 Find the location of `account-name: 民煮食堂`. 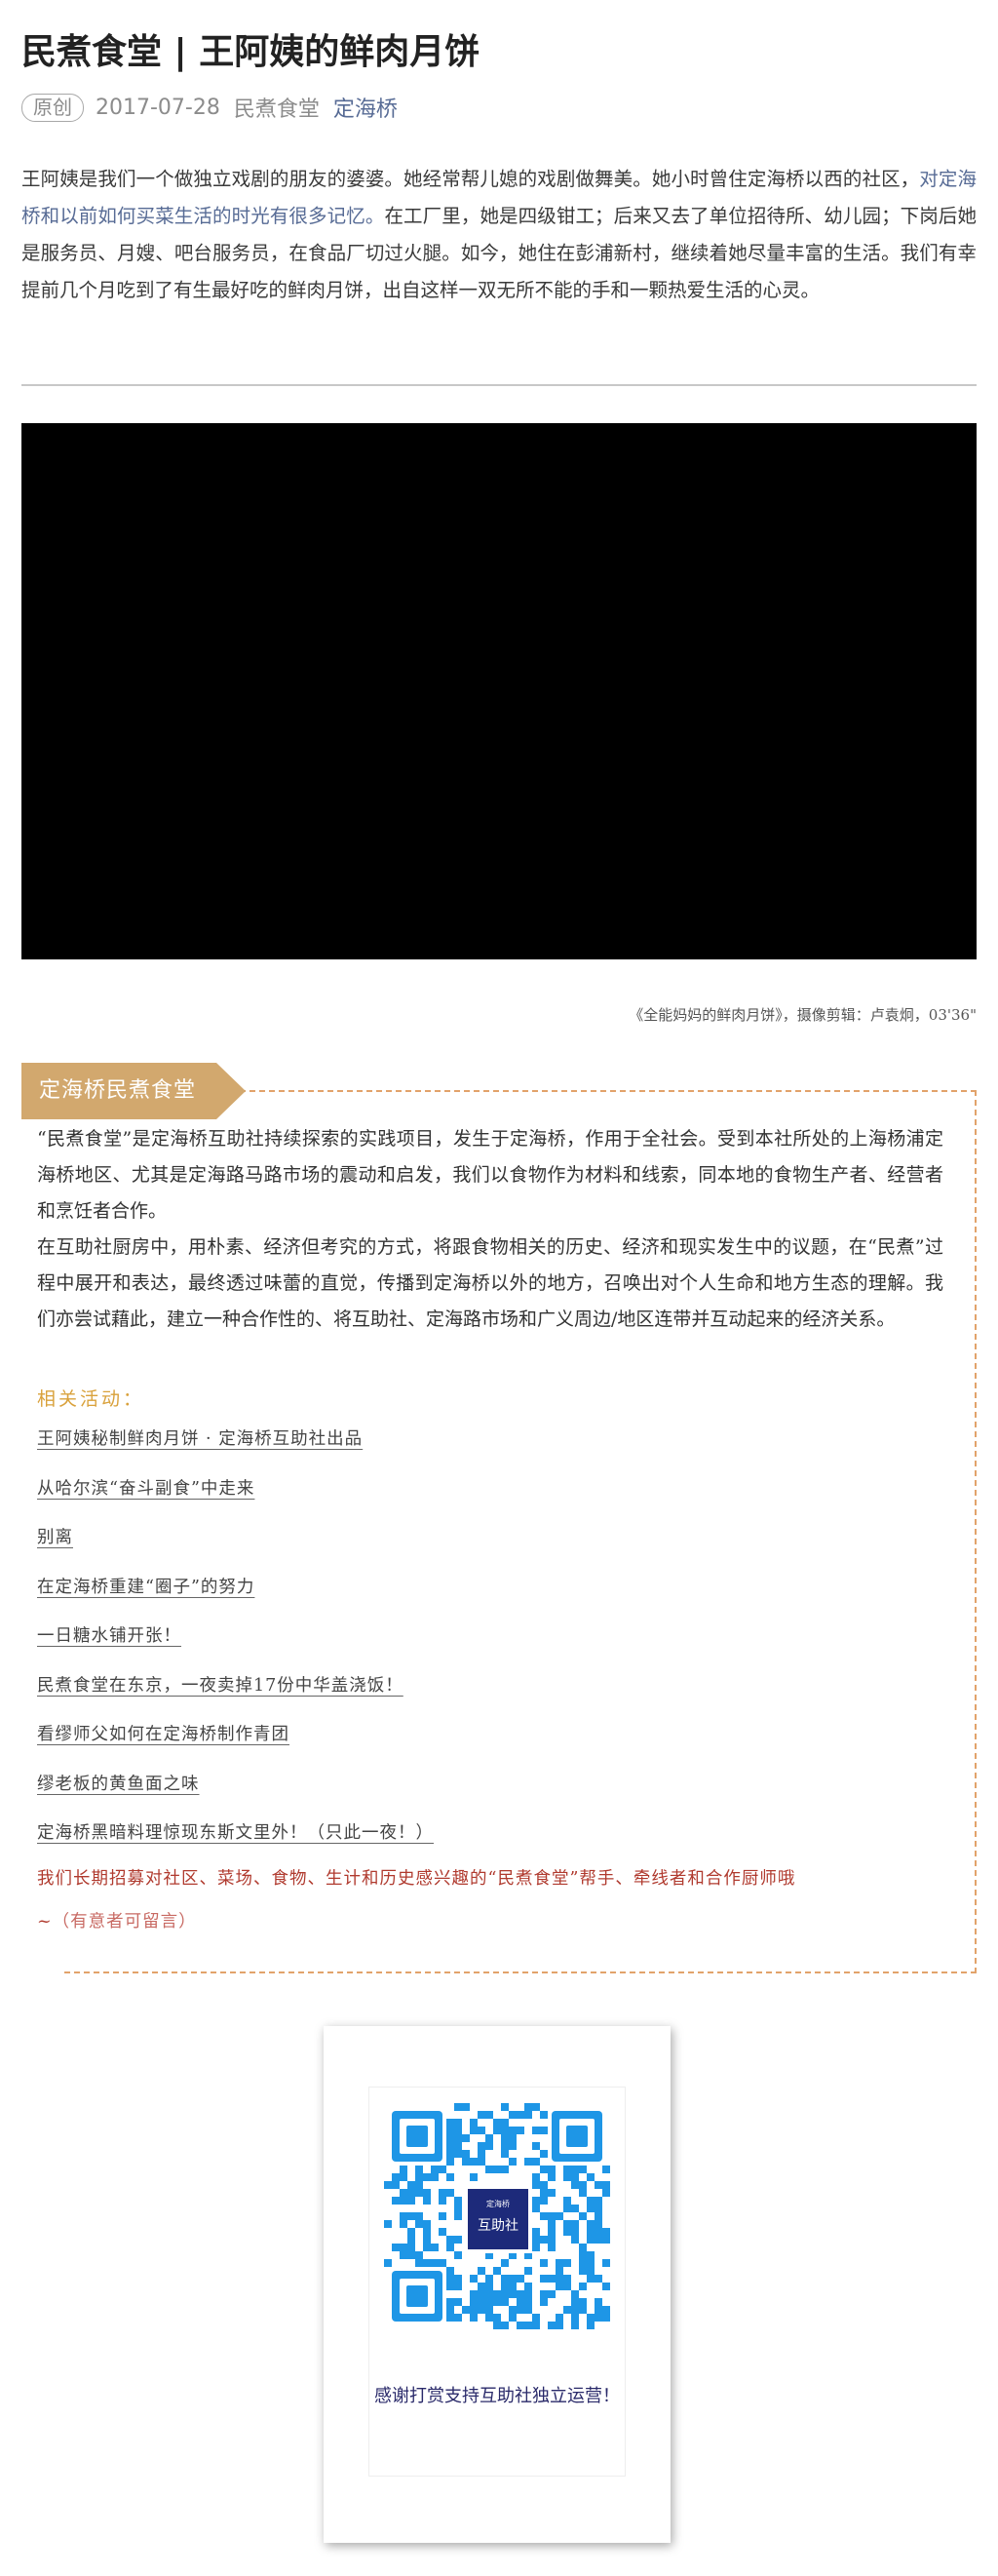

account-name: 民煮食堂 is located at coordinates (277, 107).